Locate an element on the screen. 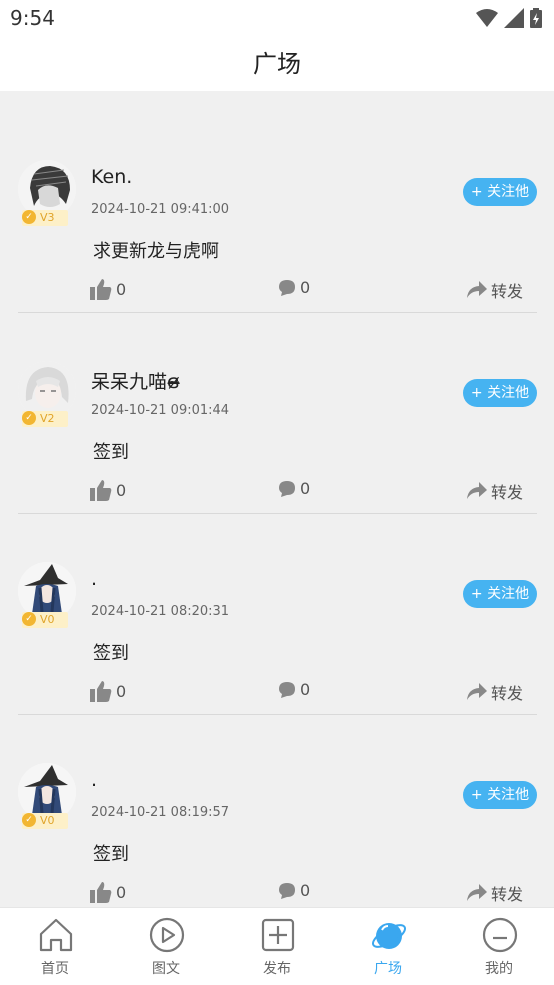 This screenshot has height=985, width=554. status-icons is located at coordinates (509, 18).